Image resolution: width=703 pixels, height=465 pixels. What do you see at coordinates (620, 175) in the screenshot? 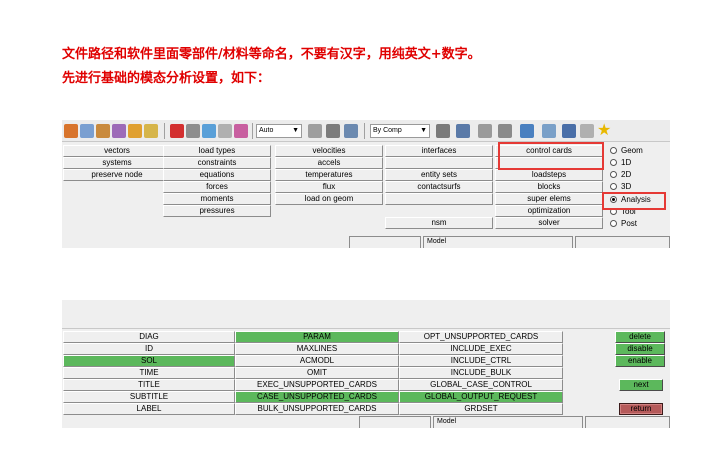
I see `radio-2d: 2D` at bounding box center [620, 175].